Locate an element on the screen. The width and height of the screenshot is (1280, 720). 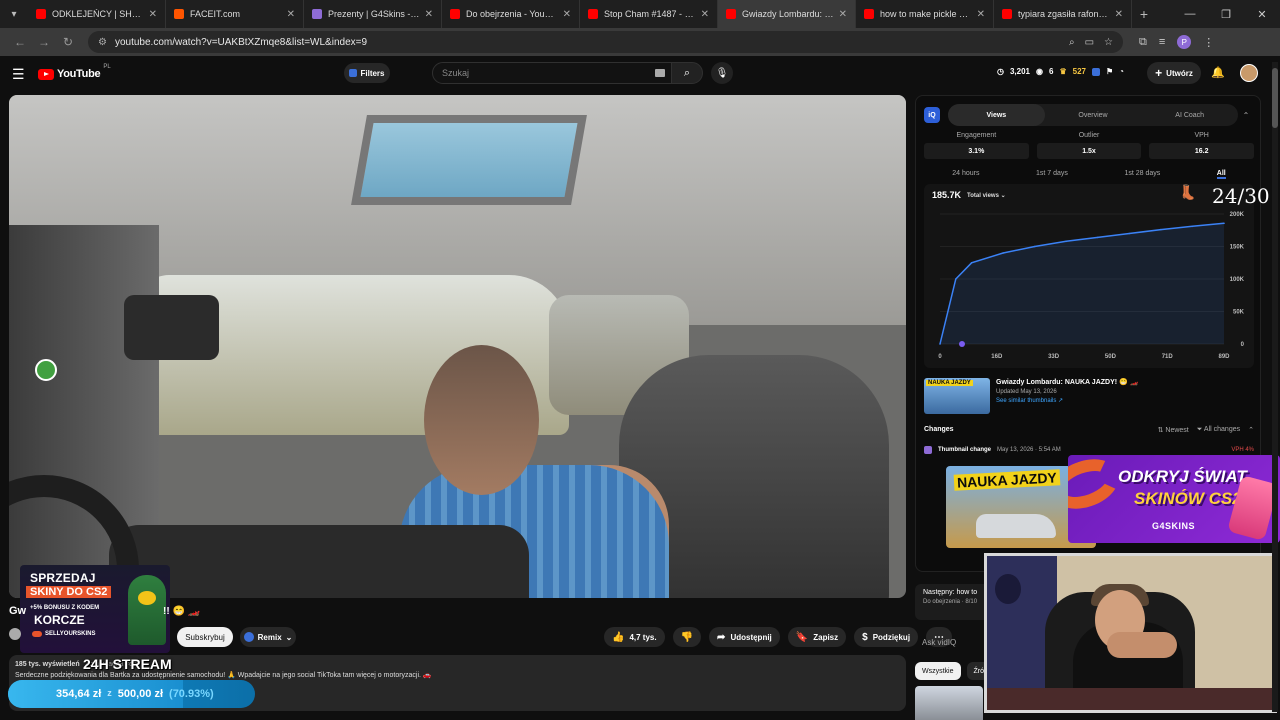
x-tick-label: 16D is located at coordinates (997, 357).